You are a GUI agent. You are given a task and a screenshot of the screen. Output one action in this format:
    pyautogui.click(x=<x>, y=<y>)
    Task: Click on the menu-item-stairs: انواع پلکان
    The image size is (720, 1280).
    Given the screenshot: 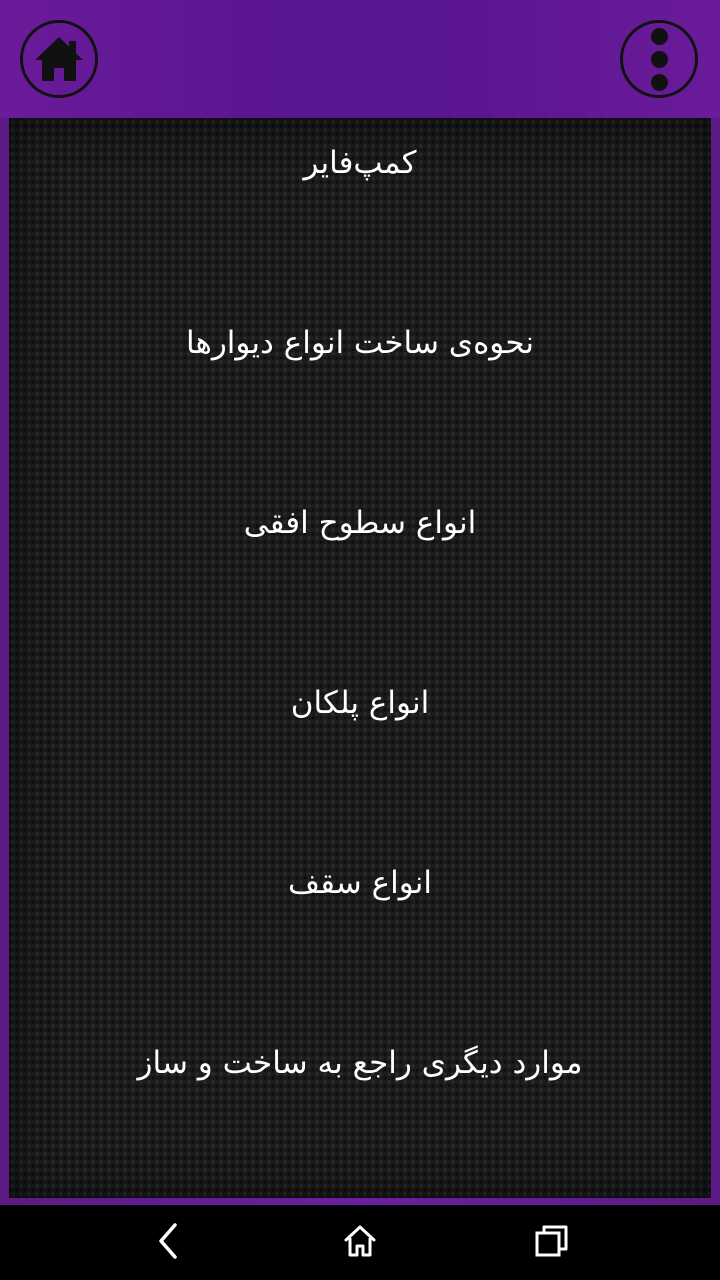 What is the action you would take?
    pyautogui.click(x=360, y=703)
    